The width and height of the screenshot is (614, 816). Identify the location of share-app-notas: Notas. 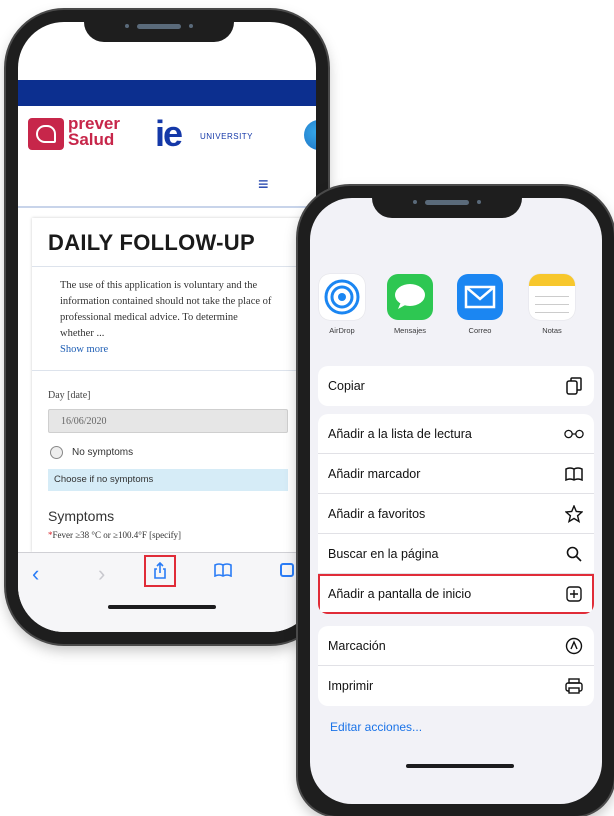
(552, 304).